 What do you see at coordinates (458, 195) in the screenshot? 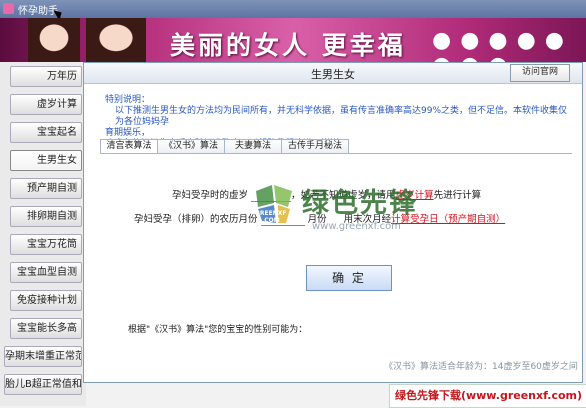
I see `age-hint-suffix: 先进行计算` at bounding box center [458, 195].